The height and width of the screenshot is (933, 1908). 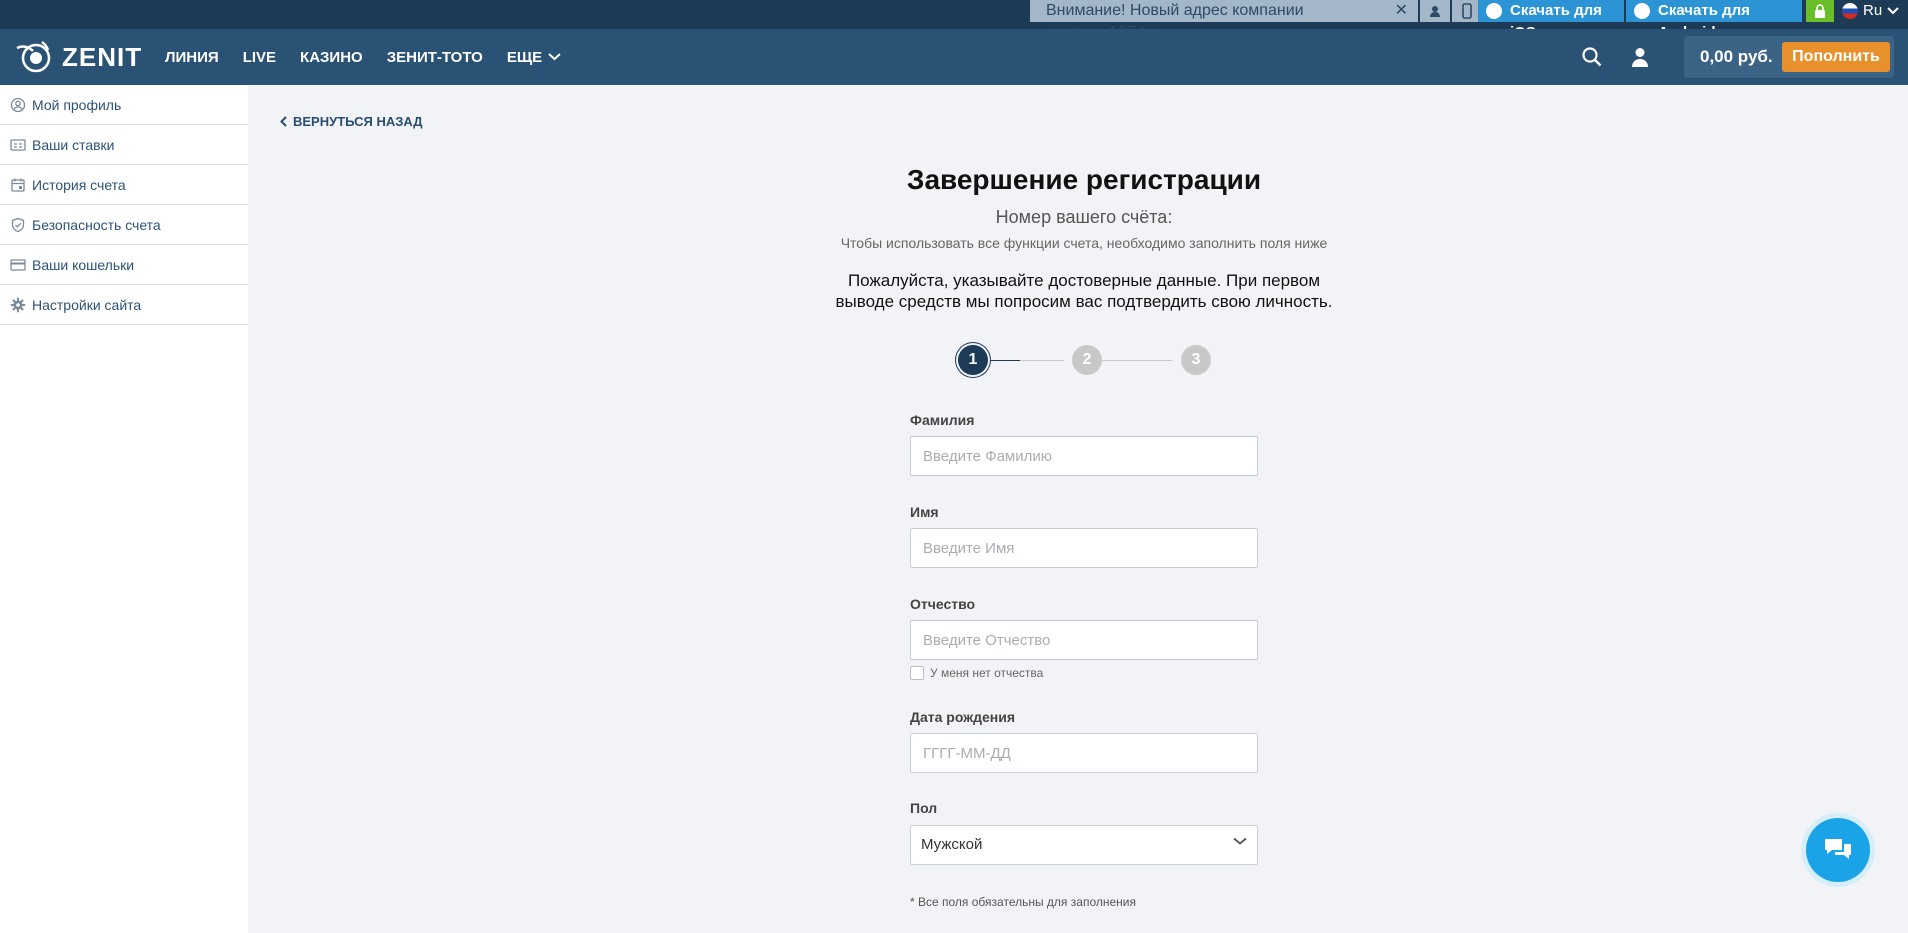 I want to click on balance-panel: 0,00 руб. Пополнить, so click(x=1789, y=57).